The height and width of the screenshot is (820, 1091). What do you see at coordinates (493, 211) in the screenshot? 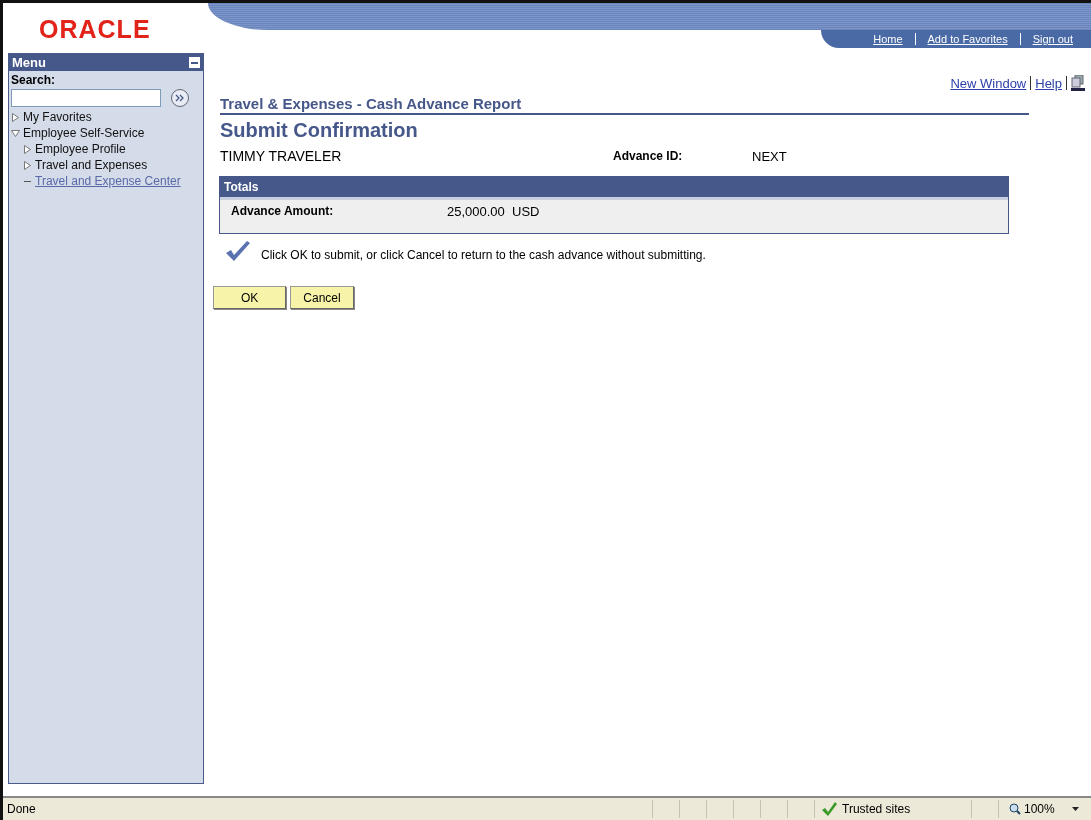
I see `amount-value: 25,000.00 USD` at bounding box center [493, 211].